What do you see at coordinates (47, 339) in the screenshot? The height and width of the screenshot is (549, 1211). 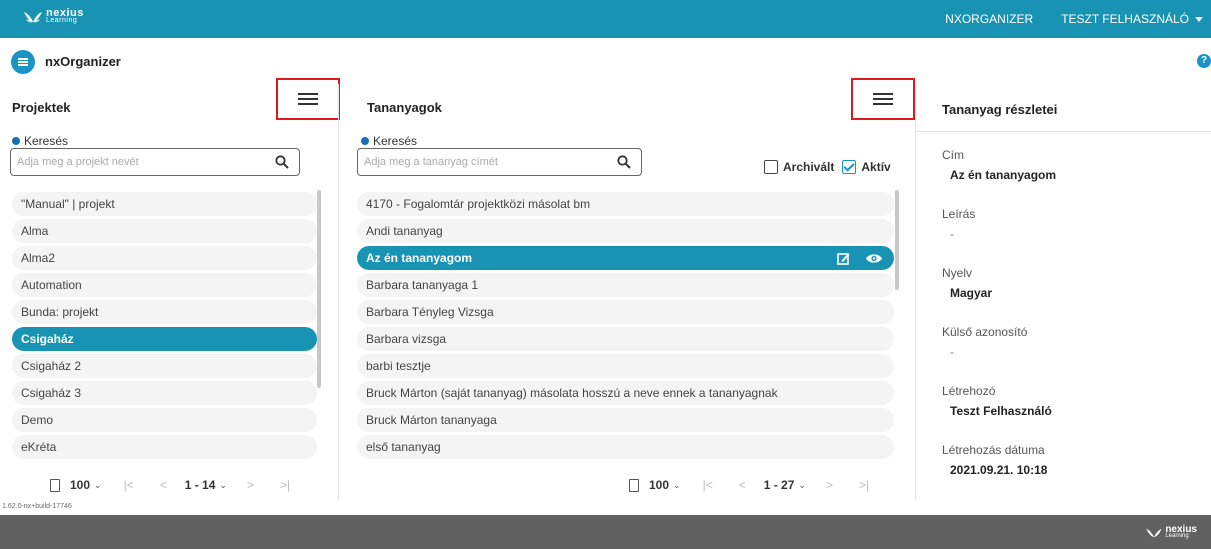 I see `projects-item-label: Csigaház` at bounding box center [47, 339].